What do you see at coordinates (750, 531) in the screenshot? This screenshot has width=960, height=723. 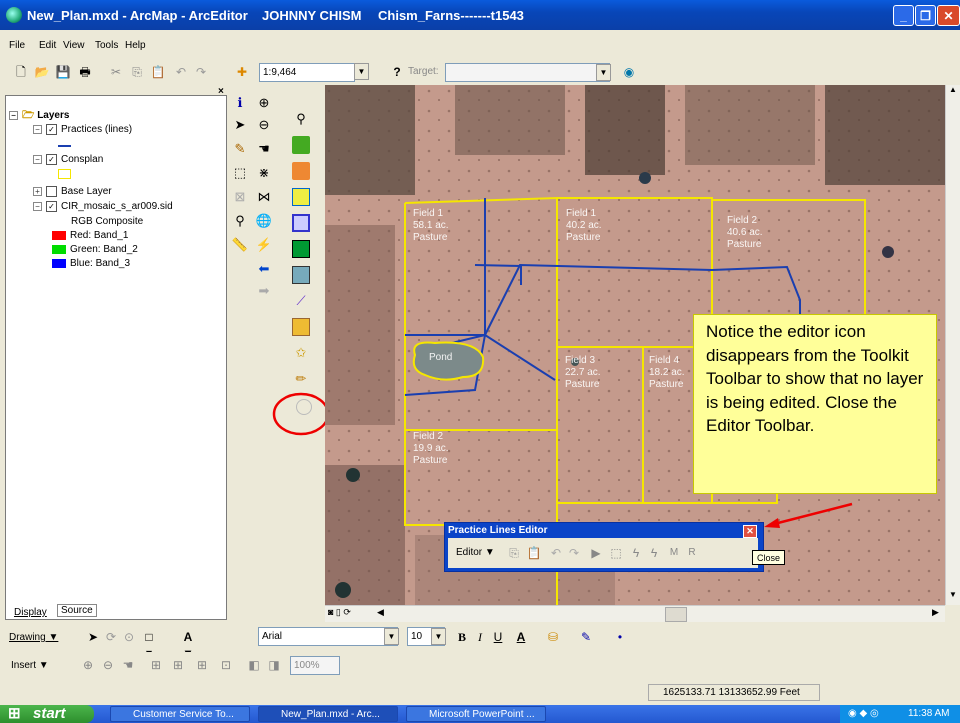 I see `editor-toolbar-close-button: ✕` at bounding box center [750, 531].